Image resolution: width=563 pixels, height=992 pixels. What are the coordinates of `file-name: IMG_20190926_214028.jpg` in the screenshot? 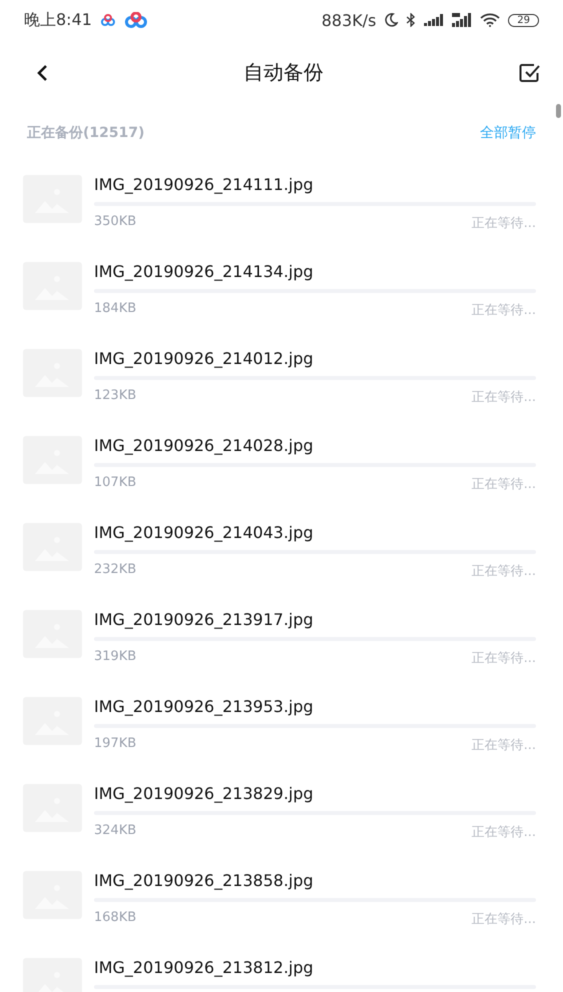 It's located at (204, 446).